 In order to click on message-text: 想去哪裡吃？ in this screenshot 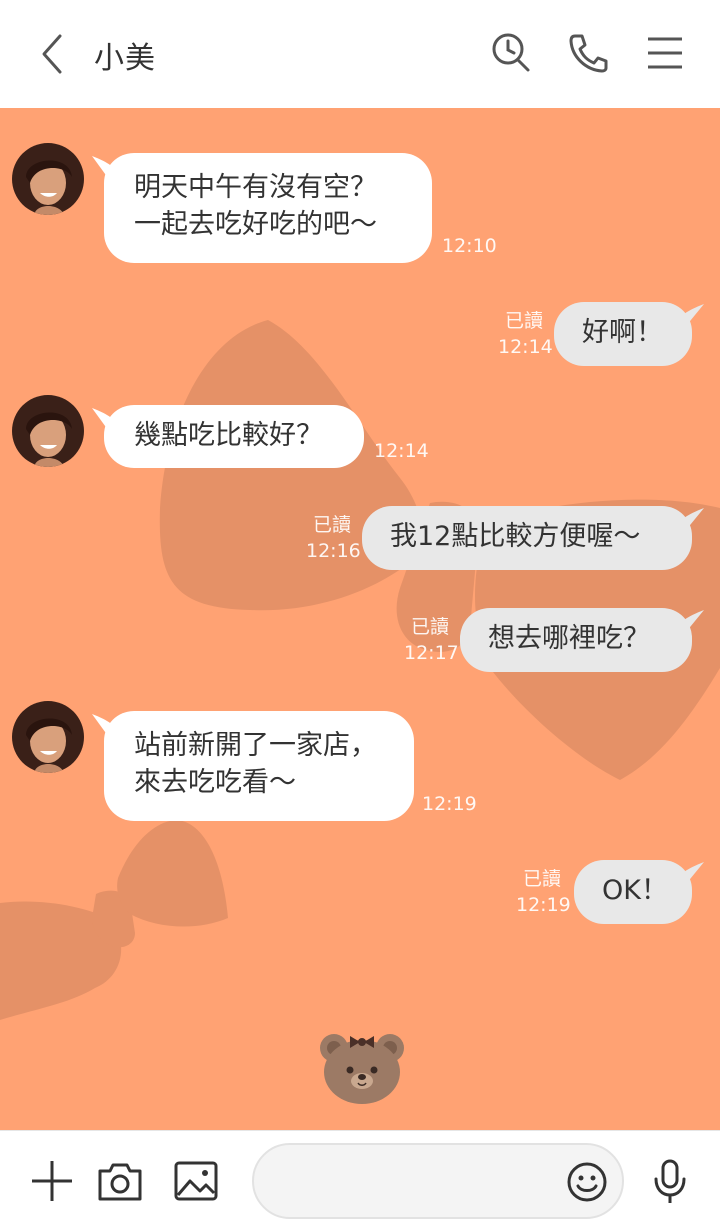, I will do `click(569, 638)`.